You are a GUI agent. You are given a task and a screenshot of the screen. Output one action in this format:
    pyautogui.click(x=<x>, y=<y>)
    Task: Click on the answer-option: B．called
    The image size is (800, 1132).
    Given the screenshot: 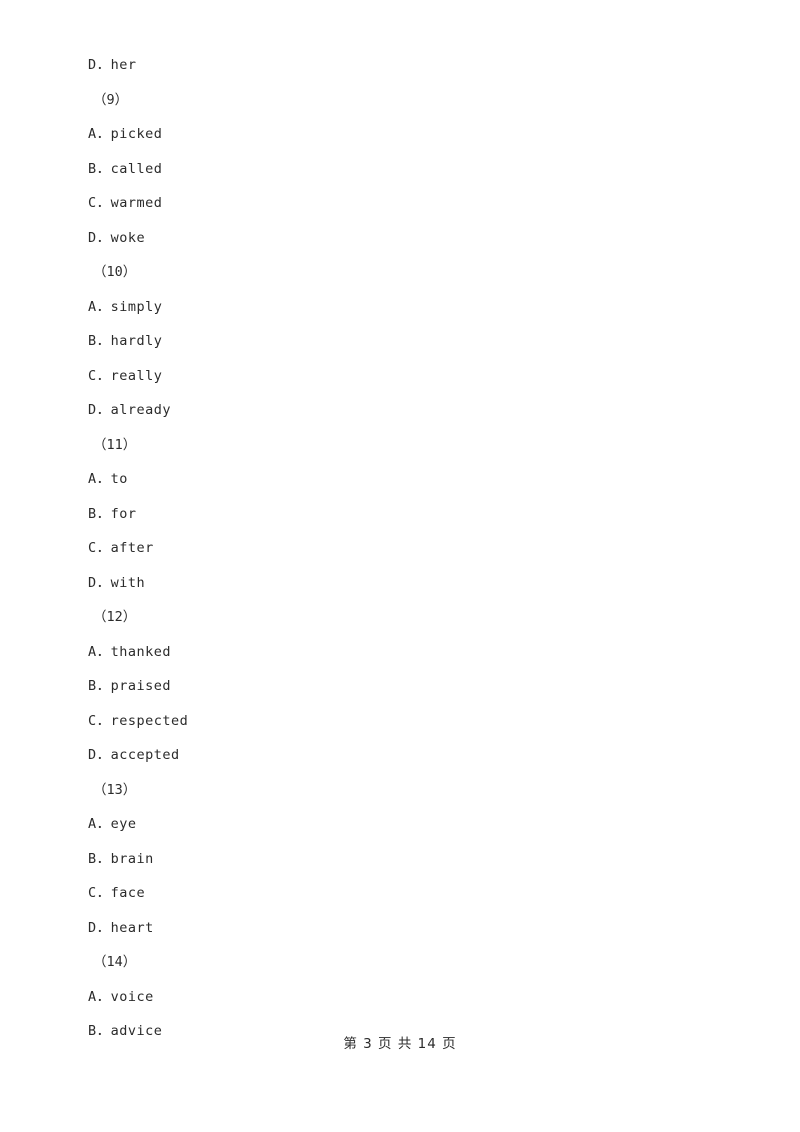 What is the action you would take?
    pyautogui.click(x=125, y=168)
    